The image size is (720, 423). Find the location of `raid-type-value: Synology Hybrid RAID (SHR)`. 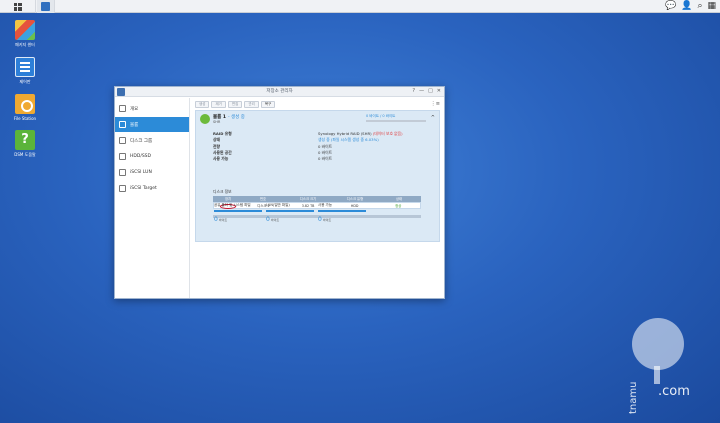

raid-type-value: Synology Hybrid RAID (SHR) is located at coordinates (345, 133).